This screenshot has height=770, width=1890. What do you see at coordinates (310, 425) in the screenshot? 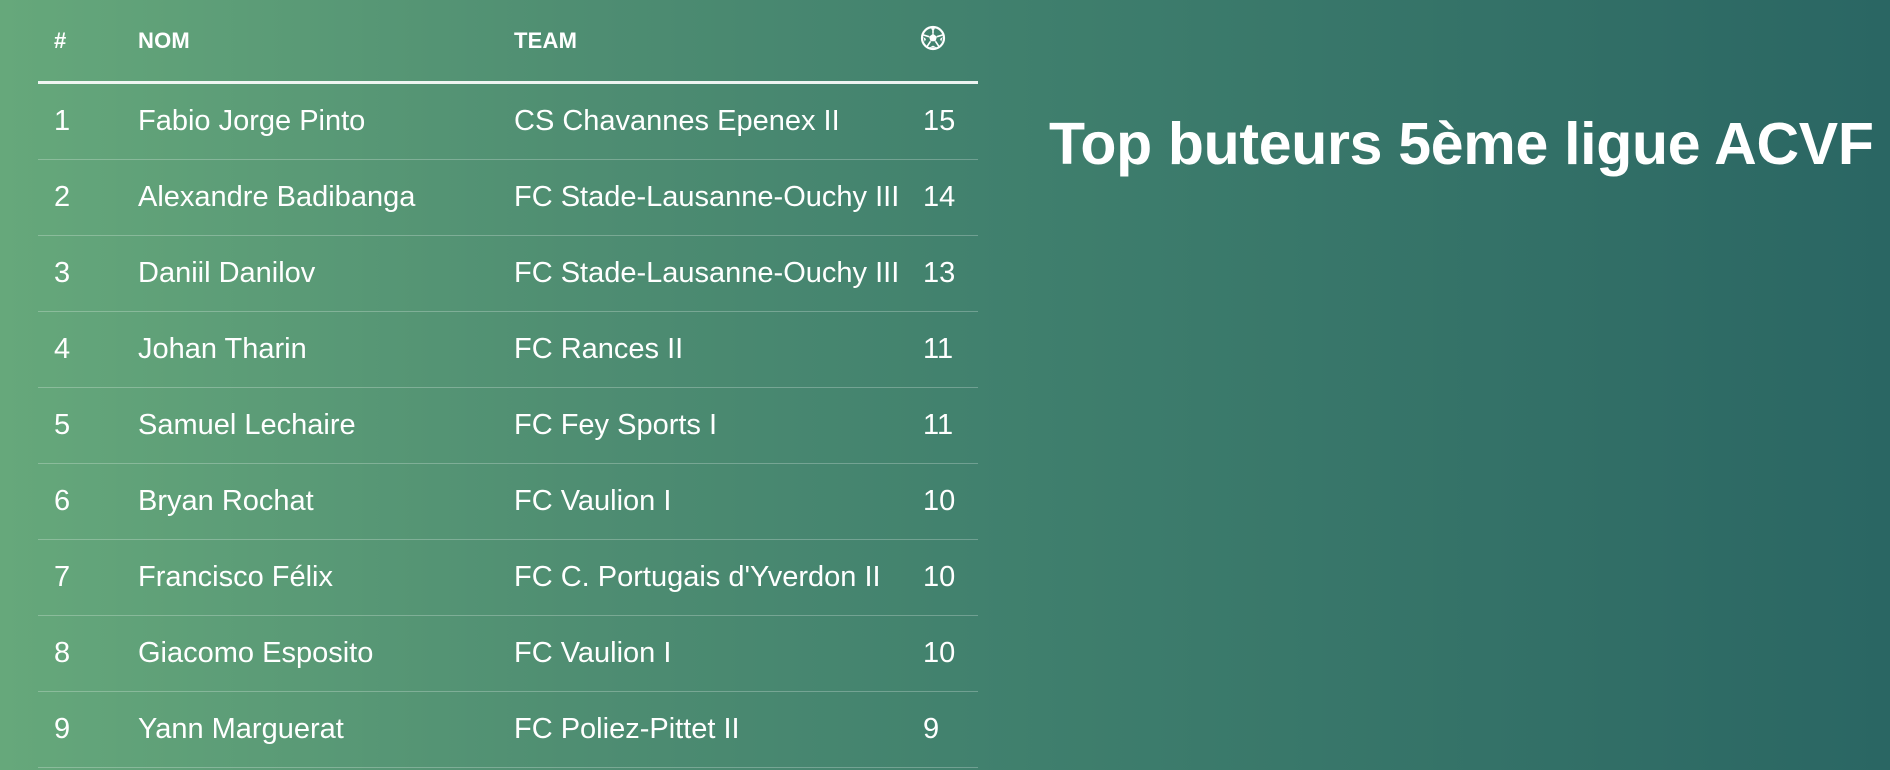
I see `player-name-cell: Samuel Lechaire` at bounding box center [310, 425].